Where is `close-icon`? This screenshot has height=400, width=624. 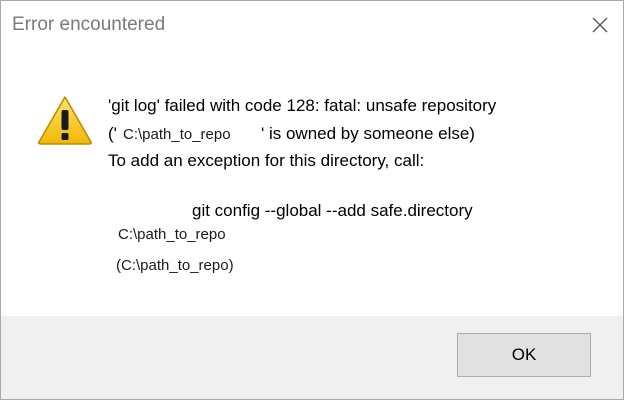 close-icon is located at coordinates (600, 25).